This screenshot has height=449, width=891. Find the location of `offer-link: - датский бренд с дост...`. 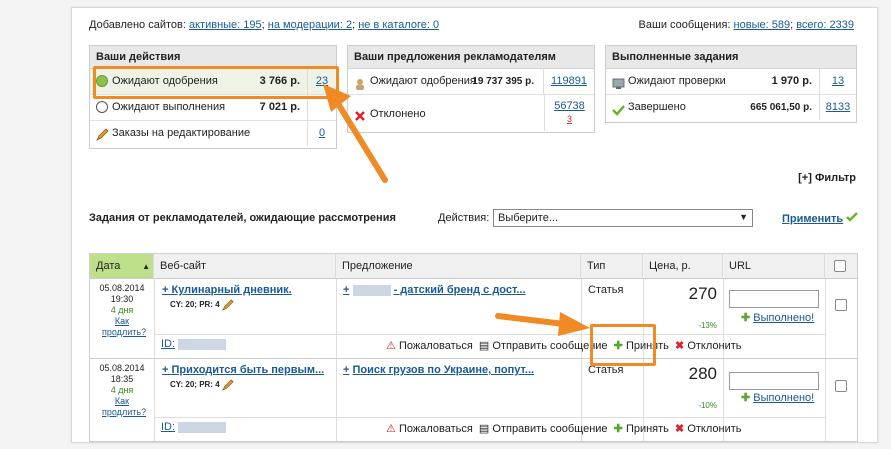

offer-link: - датский бренд с дост... is located at coordinates (460, 290).